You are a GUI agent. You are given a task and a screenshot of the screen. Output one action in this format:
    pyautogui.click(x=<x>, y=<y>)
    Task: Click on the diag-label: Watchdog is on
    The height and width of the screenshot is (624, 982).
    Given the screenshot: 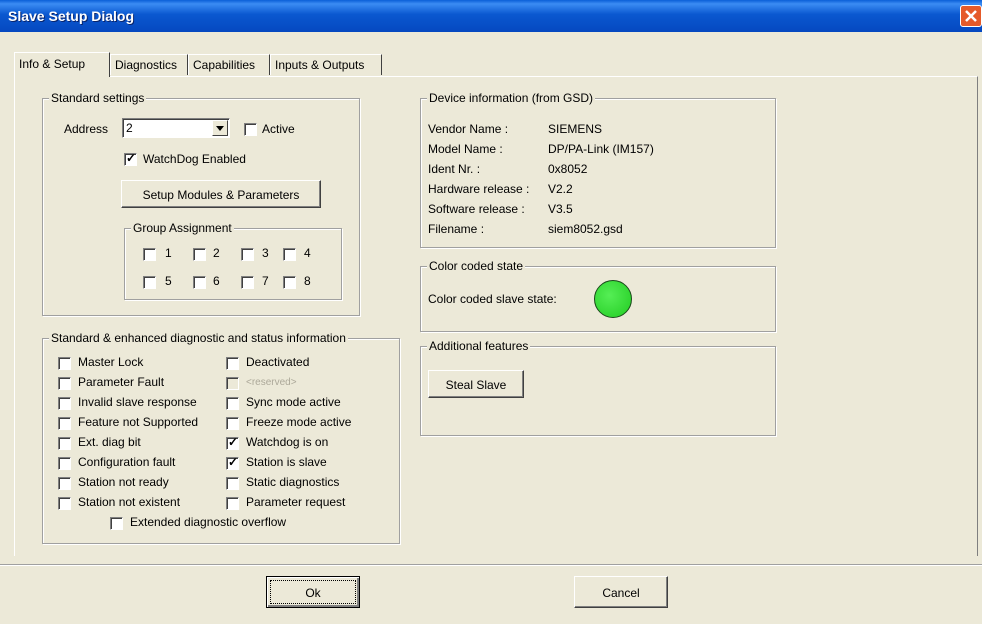 What is the action you would take?
    pyautogui.click(x=287, y=442)
    